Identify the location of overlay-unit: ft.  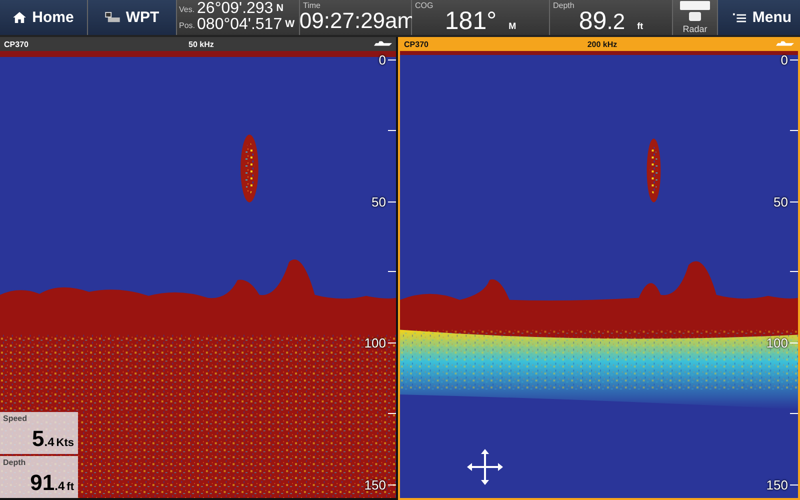
(70, 487).